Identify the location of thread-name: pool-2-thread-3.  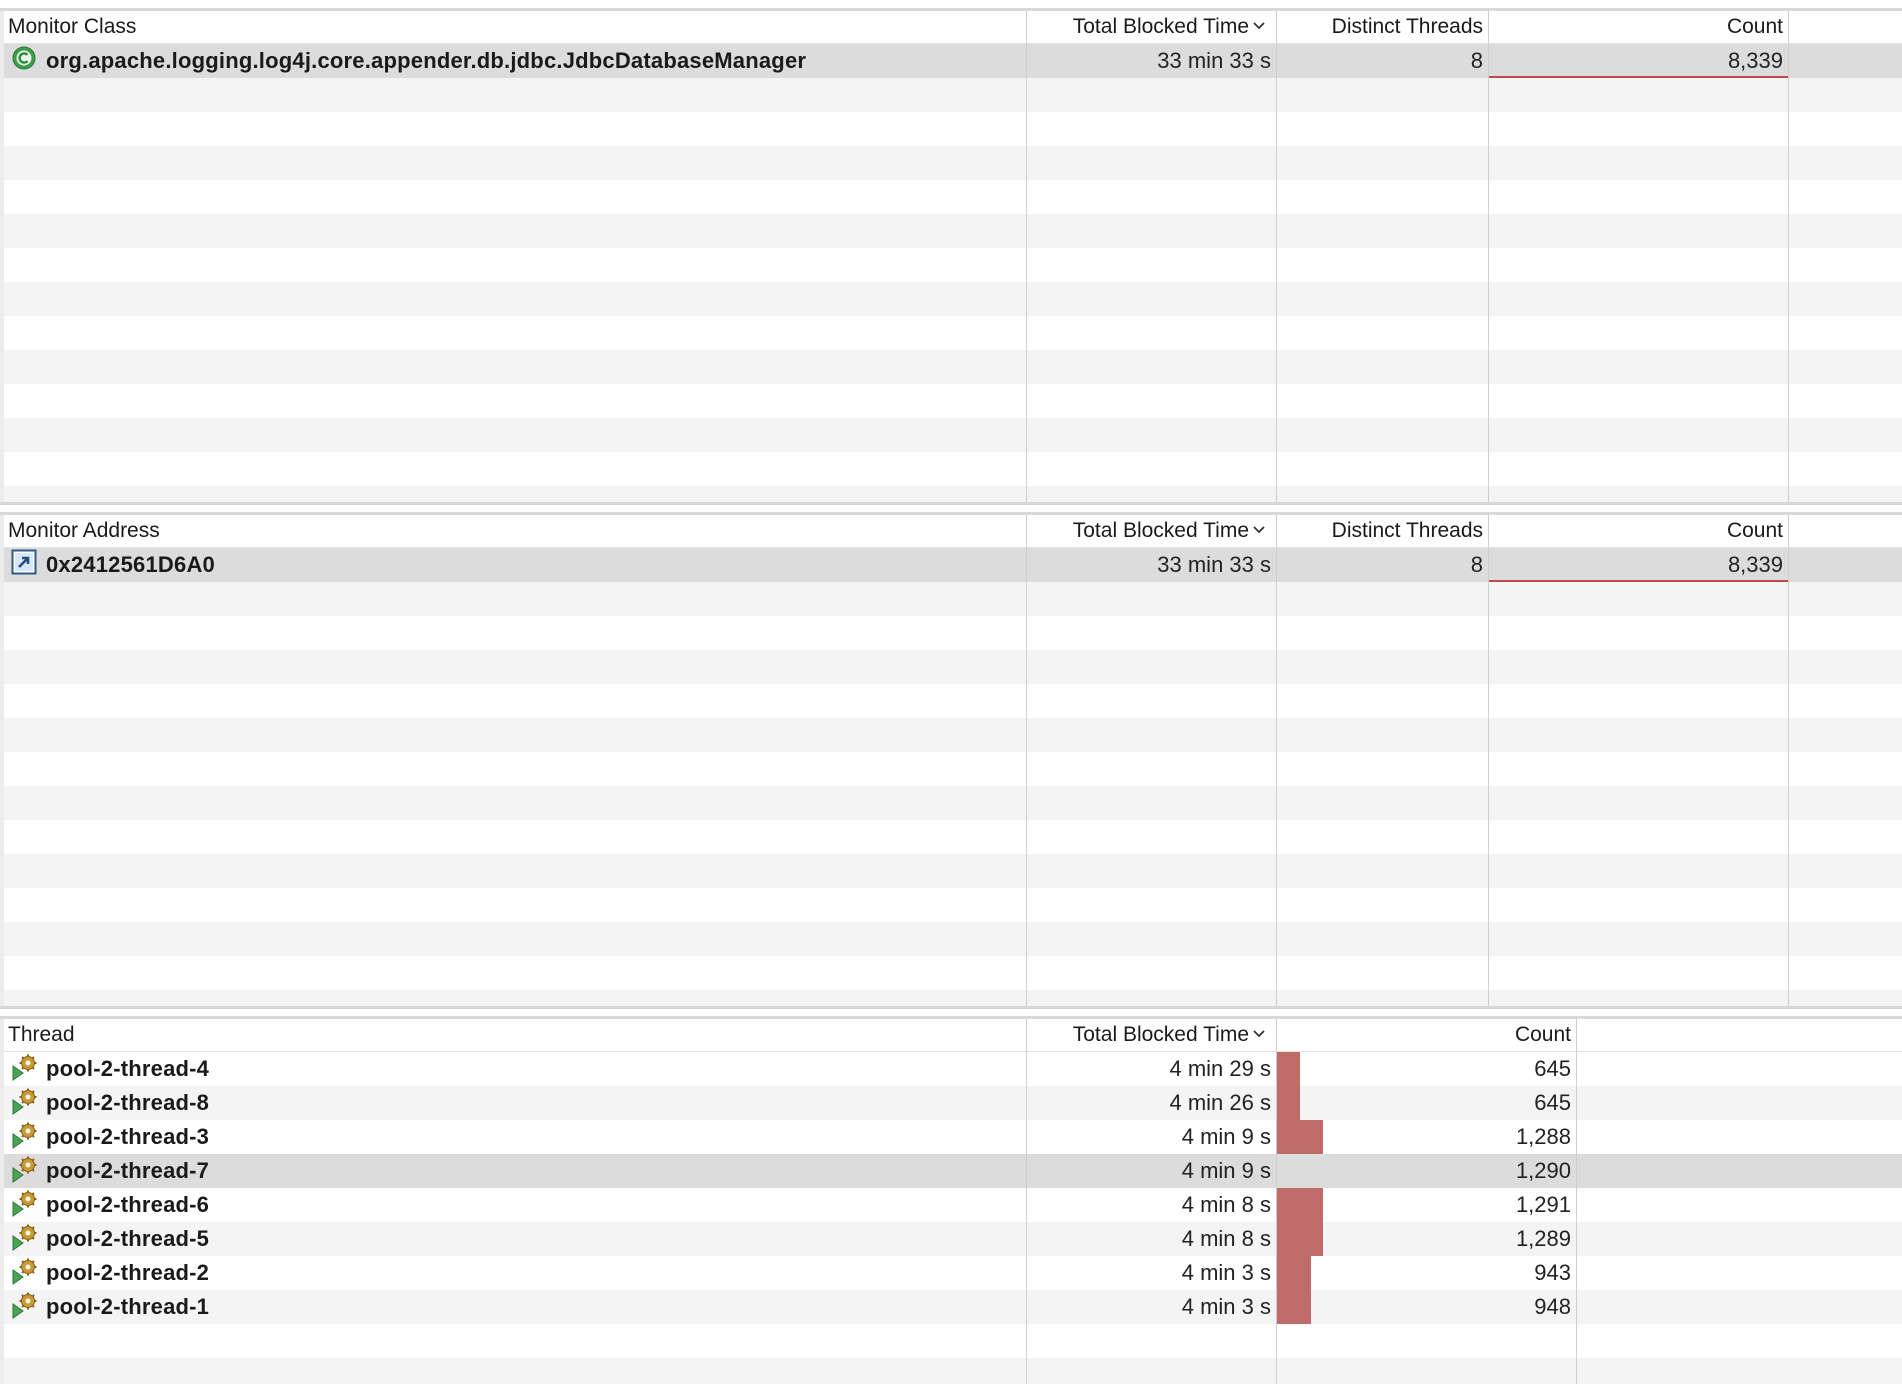
(128, 1136).